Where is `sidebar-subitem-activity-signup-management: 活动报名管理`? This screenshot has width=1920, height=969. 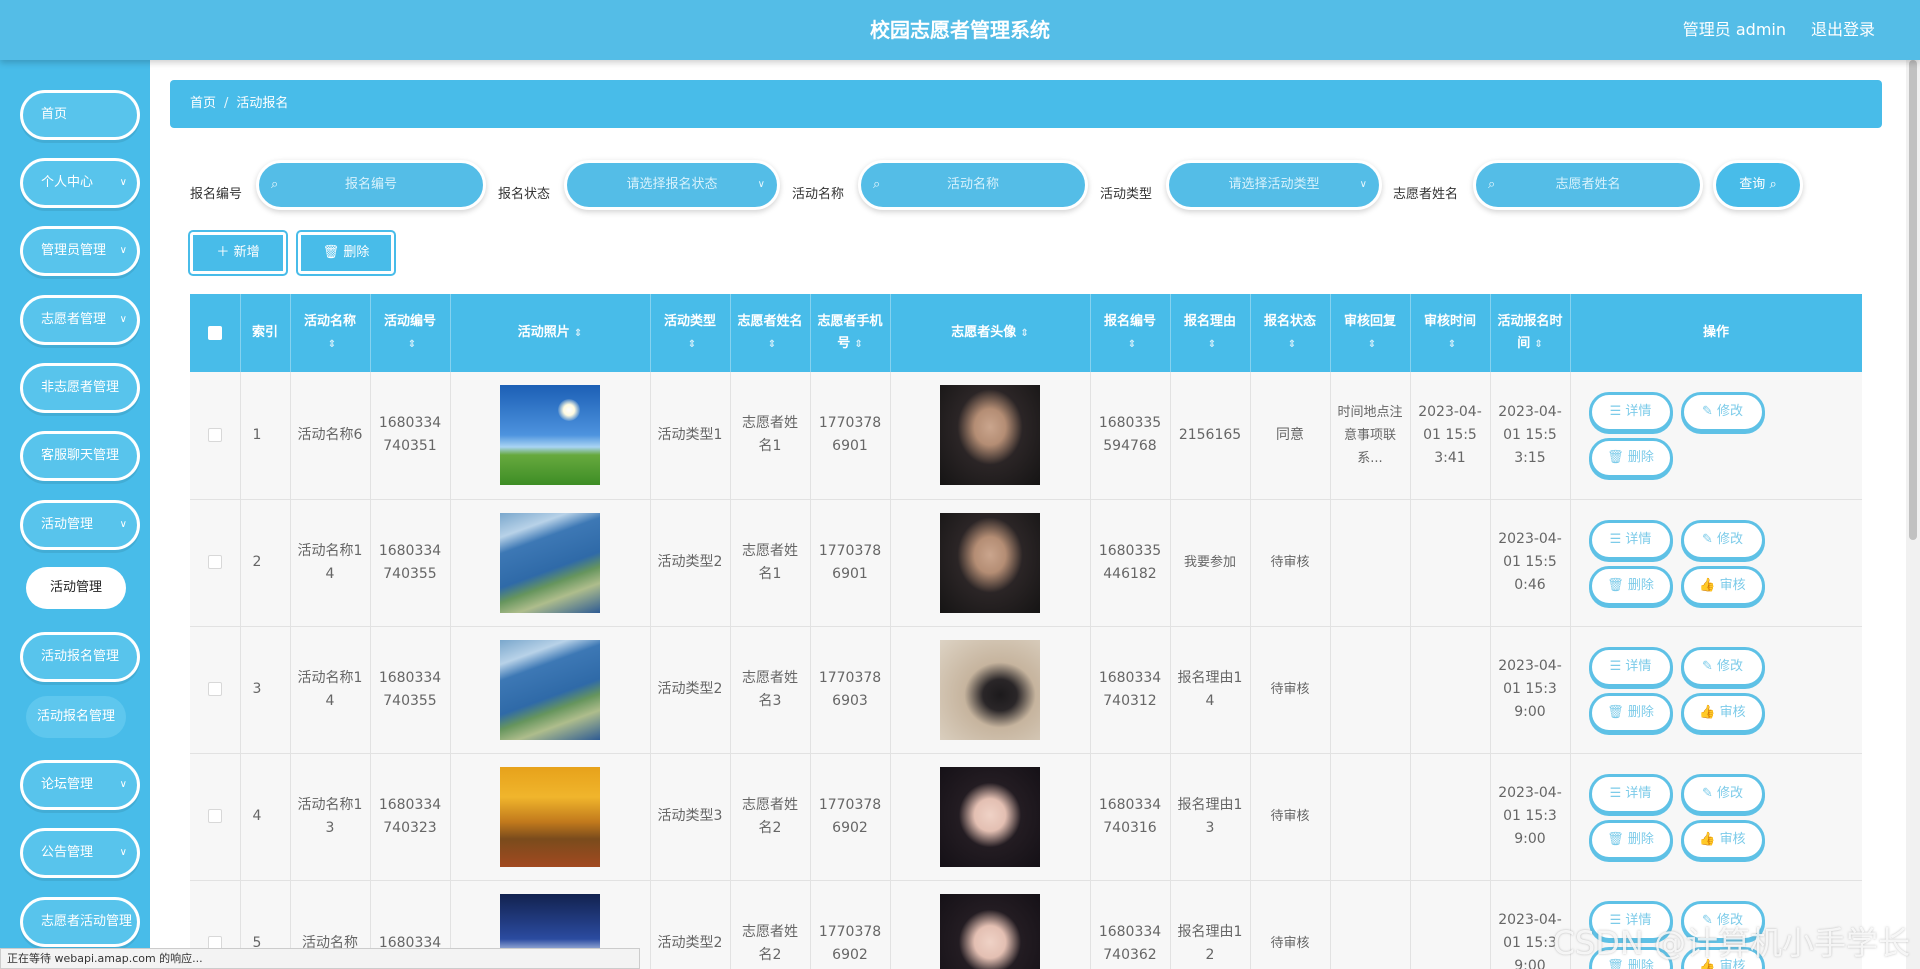 sidebar-subitem-activity-signup-management: 活动报名管理 is located at coordinates (76, 717).